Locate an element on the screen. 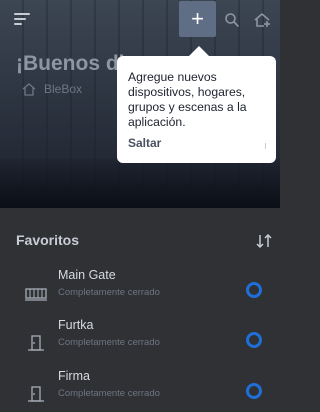  home-icon is located at coordinates (29, 89).